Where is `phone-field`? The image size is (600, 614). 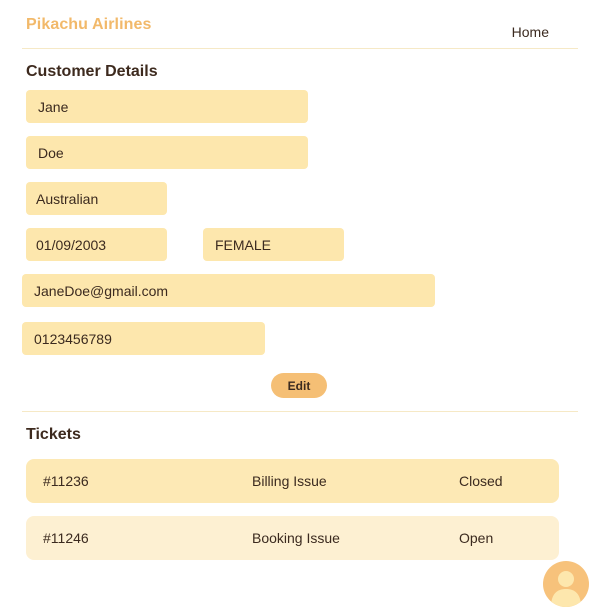
phone-field is located at coordinates (143, 338).